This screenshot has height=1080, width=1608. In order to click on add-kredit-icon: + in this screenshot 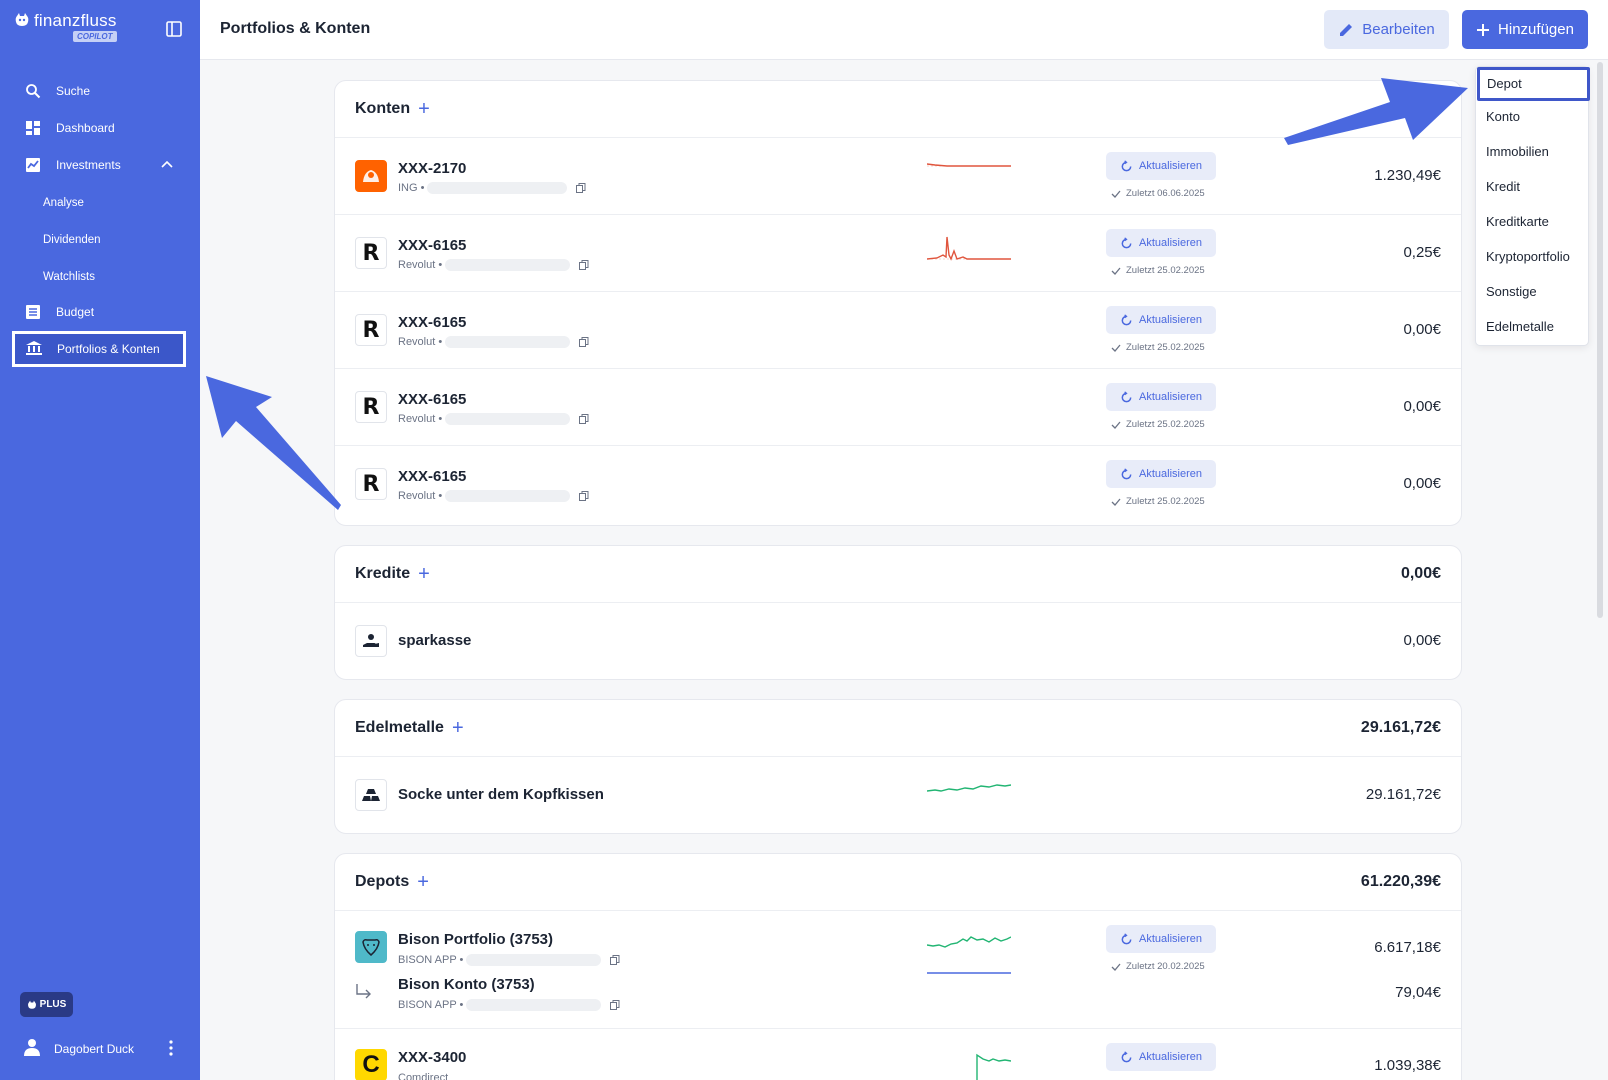, I will do `click(424, 574)`.